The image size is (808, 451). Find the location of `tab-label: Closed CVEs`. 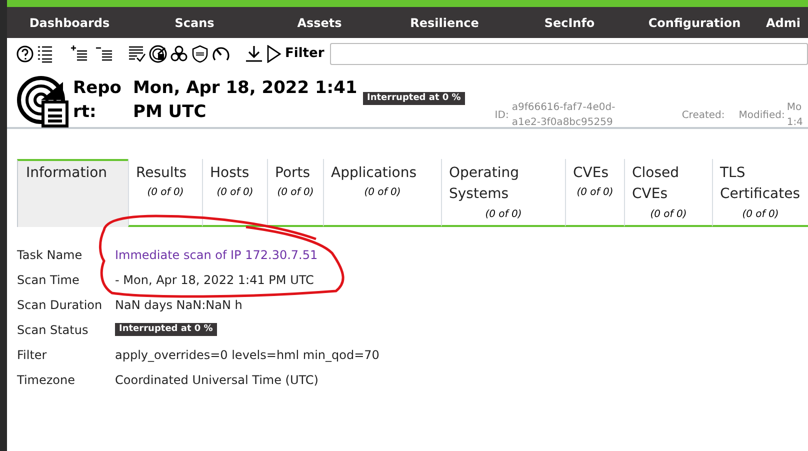

tab-label: Closed CVEs is located at coordinates (656, 184).